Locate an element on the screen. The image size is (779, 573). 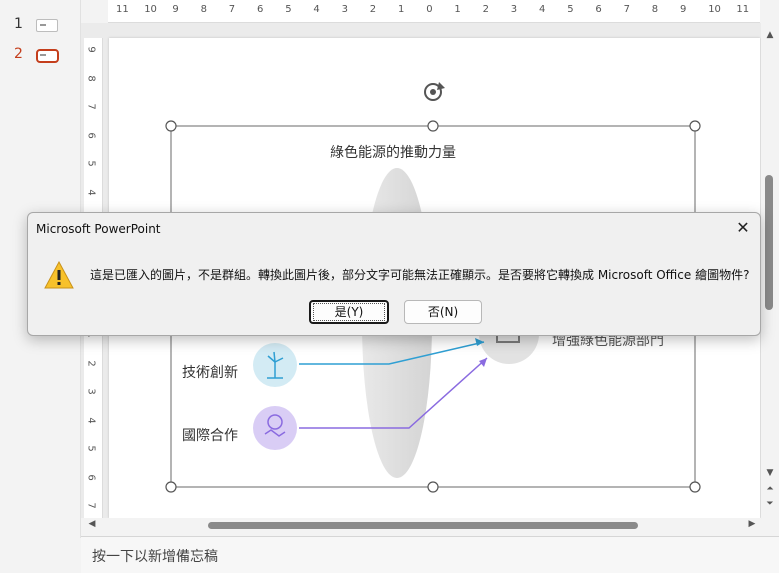
ruler-tick-label: 0 is located at coordinates (429, 9).